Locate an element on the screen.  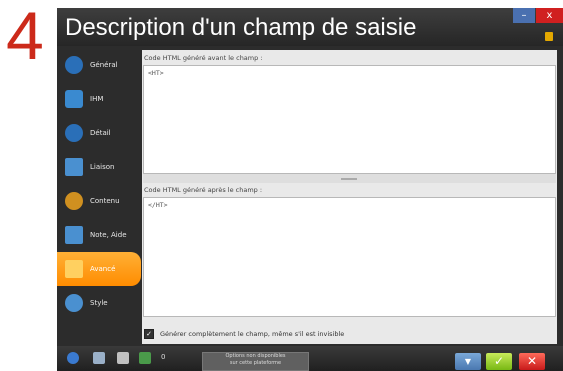
sidebar-item-style: Style is located at coordinates (99, 303).